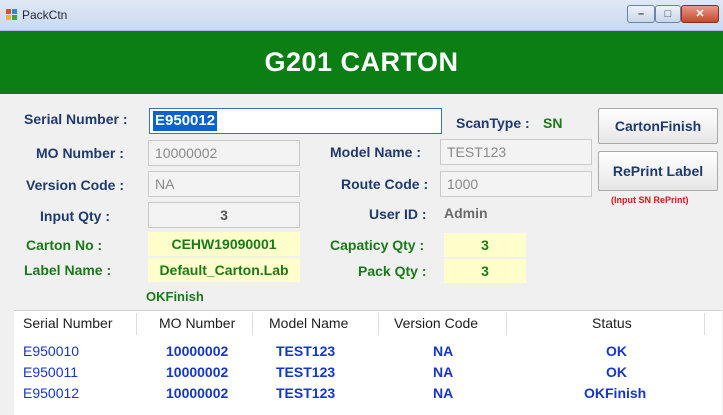  What do you see at coordinates (377, 245) in the screenshot?
I see `capacity-qty-label: Capaticy Qty :` at bounding box center [377, 245].